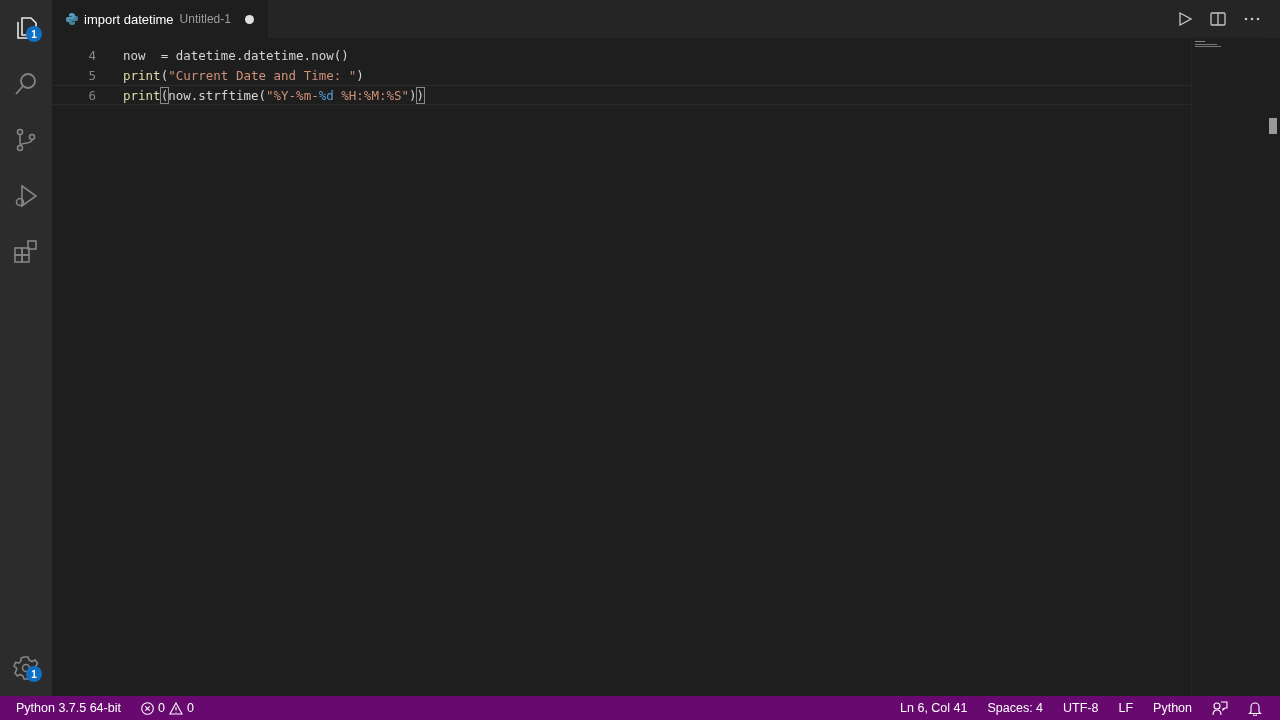 The image size is (1280, 720). What do you see at coordinates (92, 55) in the screenshot?
I see `line-number: 4` at bounding box center [92, 55].